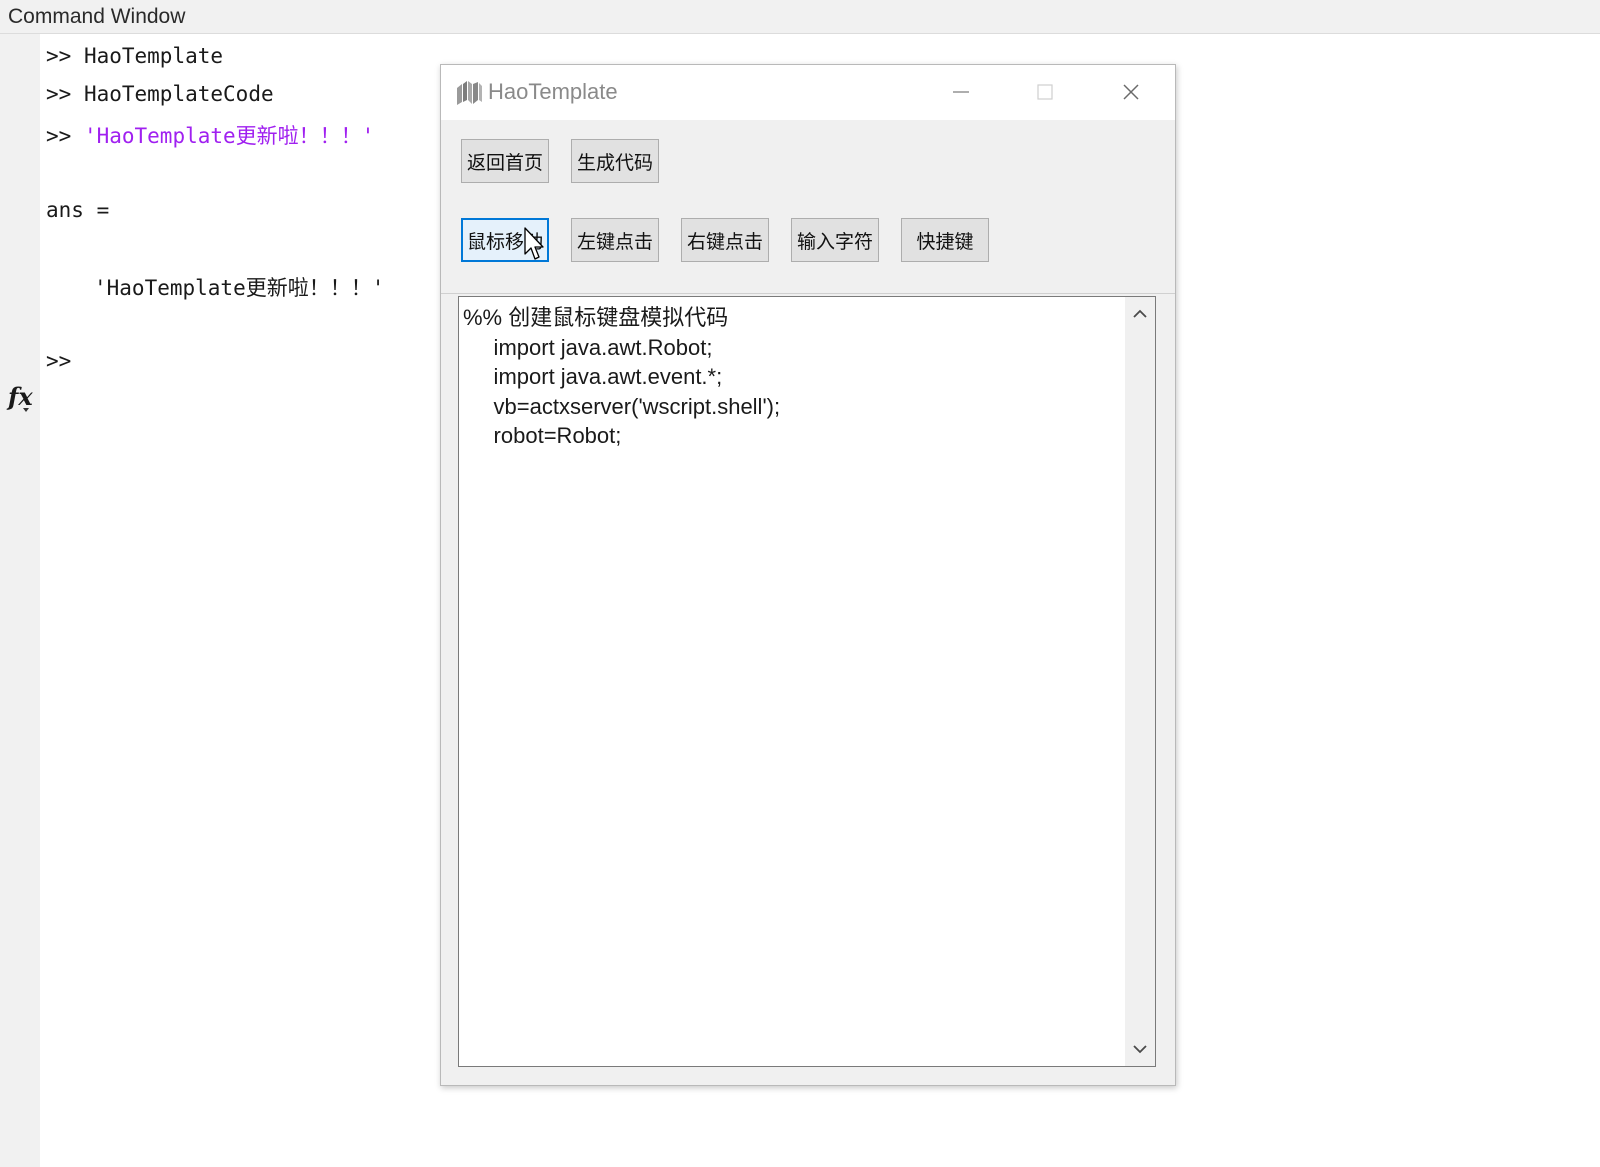 The width and height of the screenshot is (1600, 1167). Describe the element at coordinates (1140, 314) in the screenshot. I see `scroll-up-icon` at that location.